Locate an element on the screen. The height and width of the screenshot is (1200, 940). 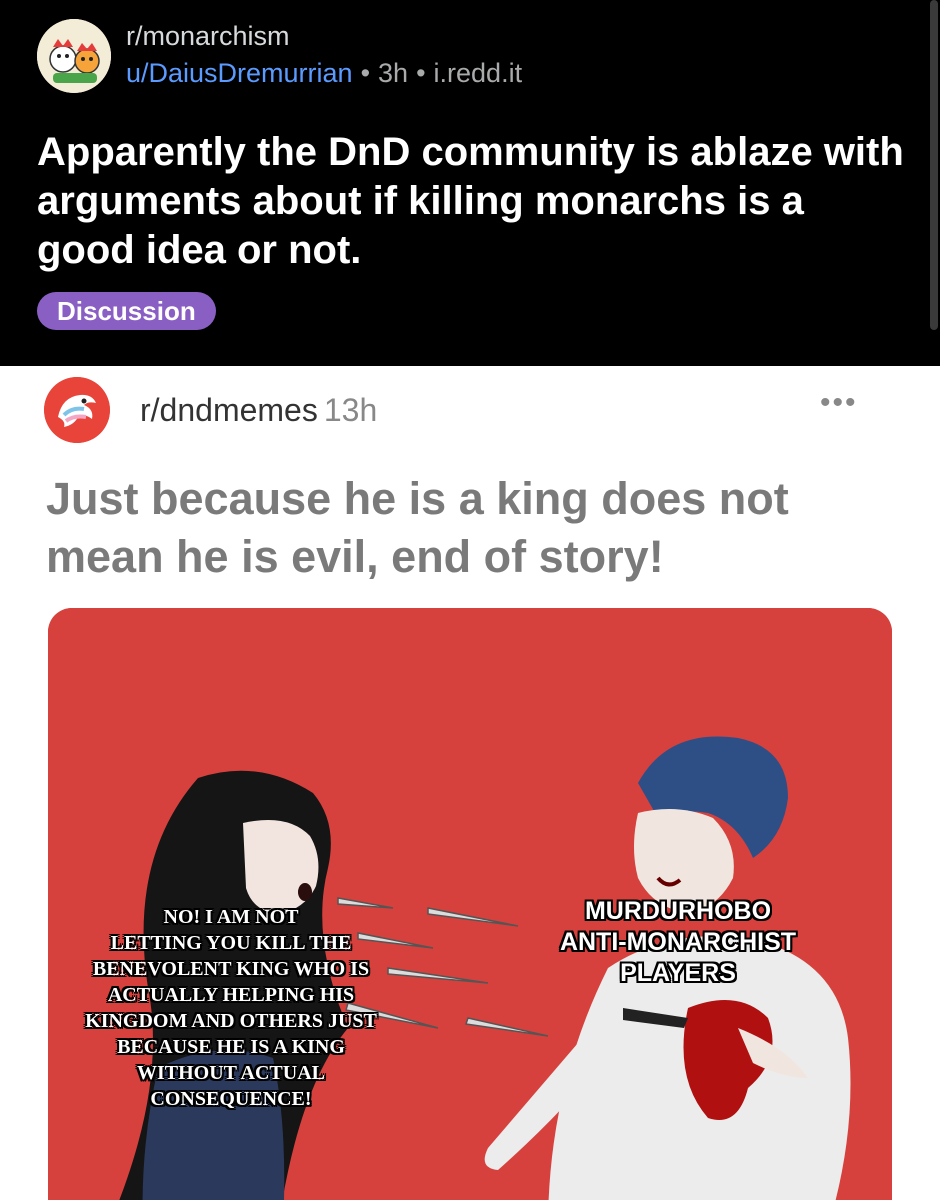
subreddit-name: r/monarchism is located at coordinates (208, 36).